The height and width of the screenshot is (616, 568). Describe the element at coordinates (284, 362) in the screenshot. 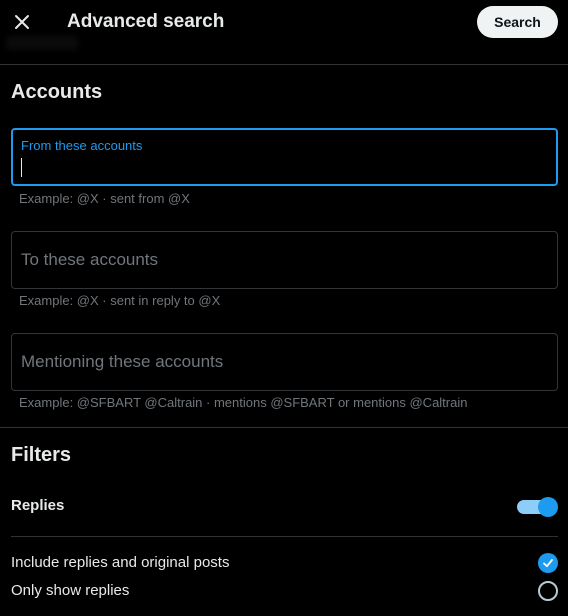

I see `mentioning-accounts-field: Mentioning these accounts` at that location.